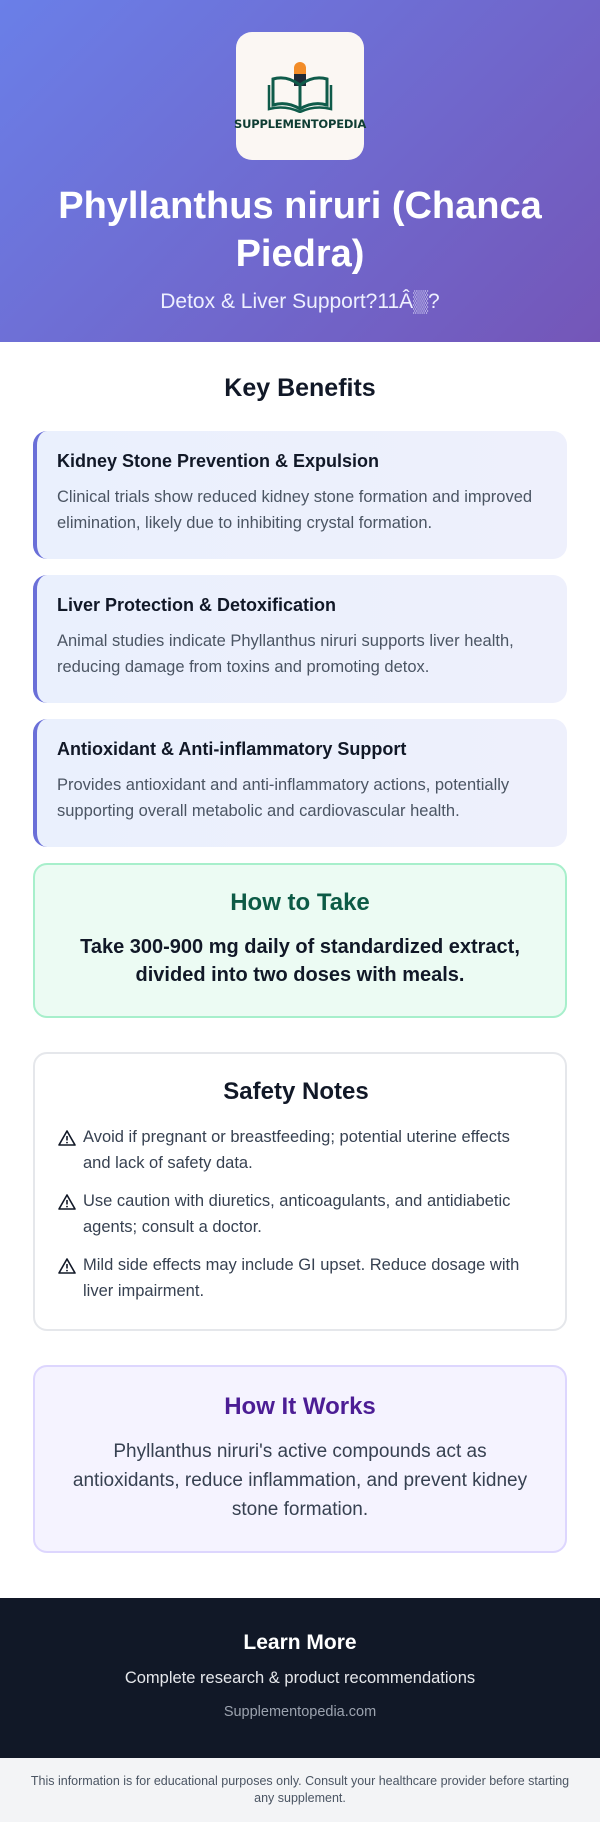  I want to click on page-subtitle: Detox & Liver Support?11Â▒?, so click(300, 301).